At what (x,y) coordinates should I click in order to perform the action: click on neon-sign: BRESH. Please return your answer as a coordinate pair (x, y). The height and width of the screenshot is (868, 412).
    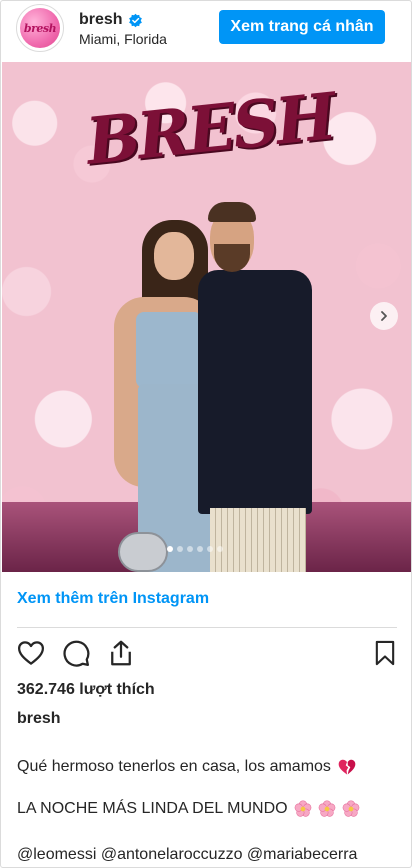
    Looking at the image, I should click on (209, 129).